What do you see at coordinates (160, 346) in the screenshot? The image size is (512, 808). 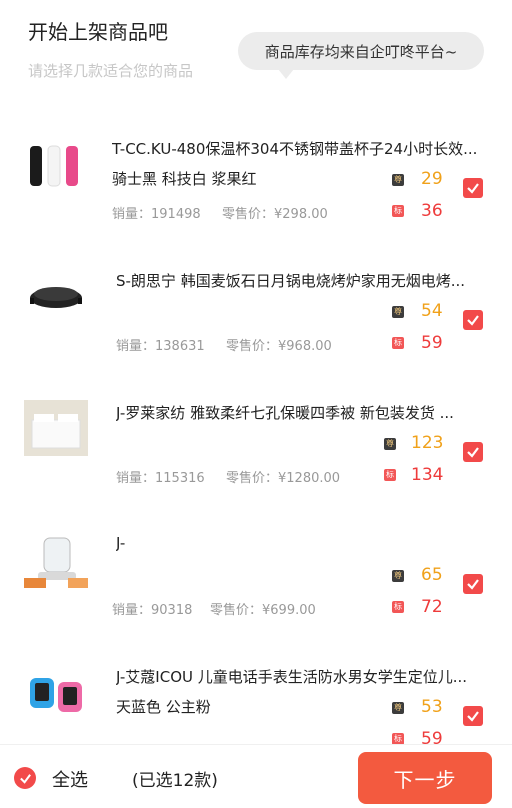 I see `sales-info: 销量：138631` at bounding box center [160, 346].